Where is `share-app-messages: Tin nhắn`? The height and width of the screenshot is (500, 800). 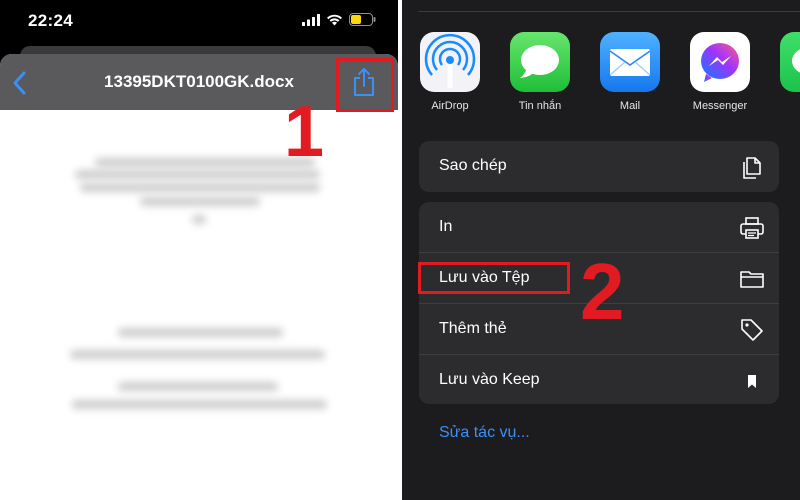 share-app-messages: Tin nhắn is located at coordinates (540, 72).